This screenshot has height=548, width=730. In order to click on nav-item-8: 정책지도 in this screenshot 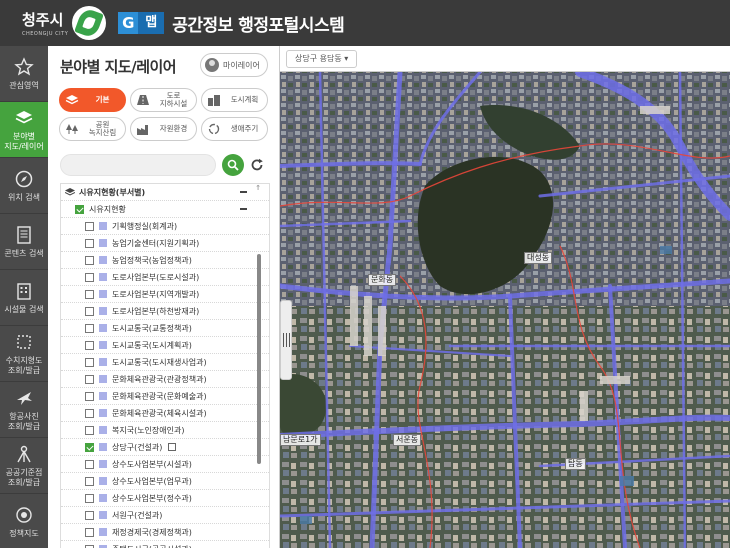, I will do `click(24, 521)`.